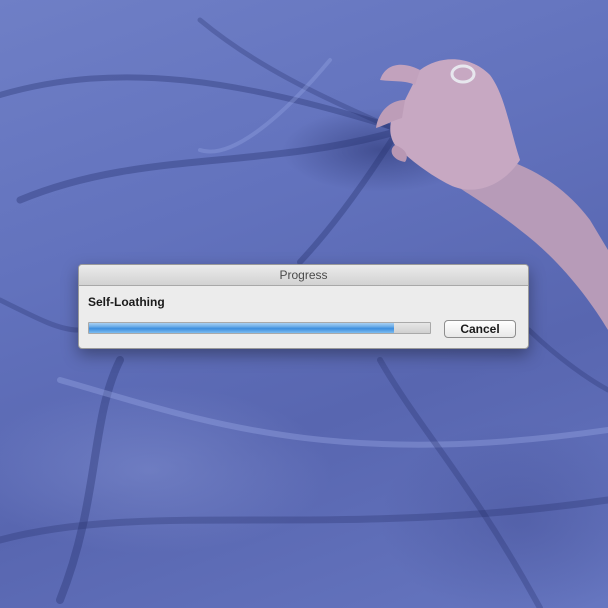 The height and width of the screenshot is (608, 608). I want to click on progress-dialog: Progress Self-Loathing Cancel, so click(303, 306).